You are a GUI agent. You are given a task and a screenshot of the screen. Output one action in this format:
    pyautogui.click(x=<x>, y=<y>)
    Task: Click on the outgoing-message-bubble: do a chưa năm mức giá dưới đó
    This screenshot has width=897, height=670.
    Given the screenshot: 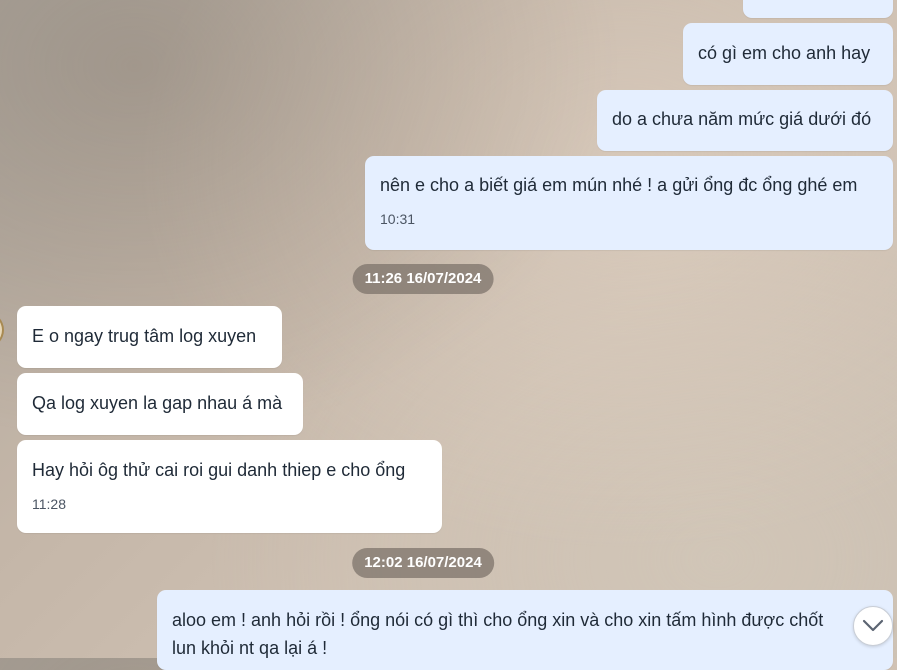 What is the action you would take?
    pyautogui.click(x=745, y=120)
    